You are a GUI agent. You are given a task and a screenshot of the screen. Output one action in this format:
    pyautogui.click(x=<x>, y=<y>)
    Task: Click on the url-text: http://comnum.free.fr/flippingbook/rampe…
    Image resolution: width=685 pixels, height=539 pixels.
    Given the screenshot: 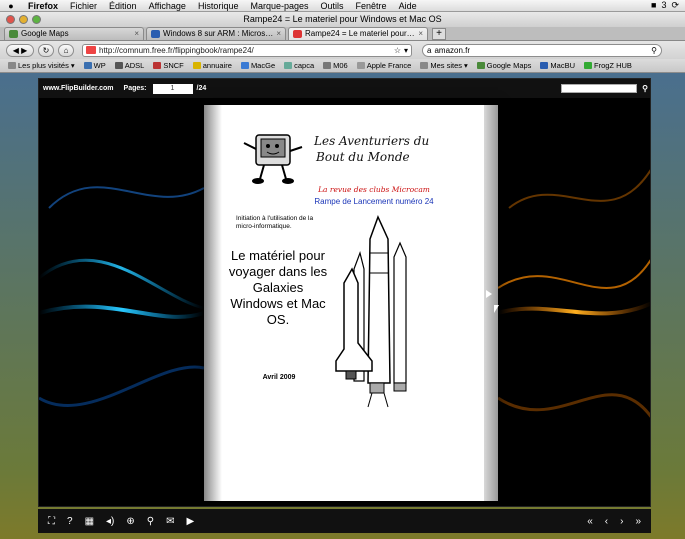 What is the action you would take?
    pyautogui.click(x=245, y=50)
    